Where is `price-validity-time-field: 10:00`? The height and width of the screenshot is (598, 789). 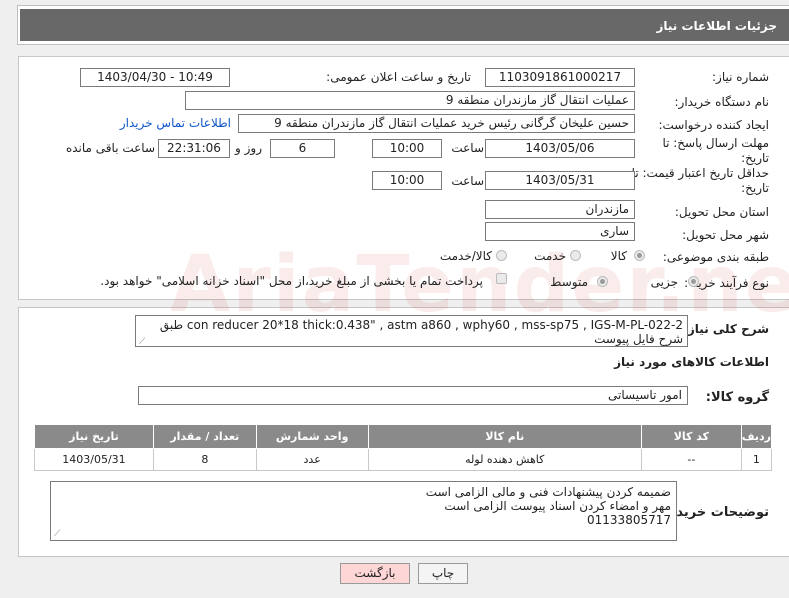 price-validity-time-field: 10:00 is located at coordinates (407, 180).